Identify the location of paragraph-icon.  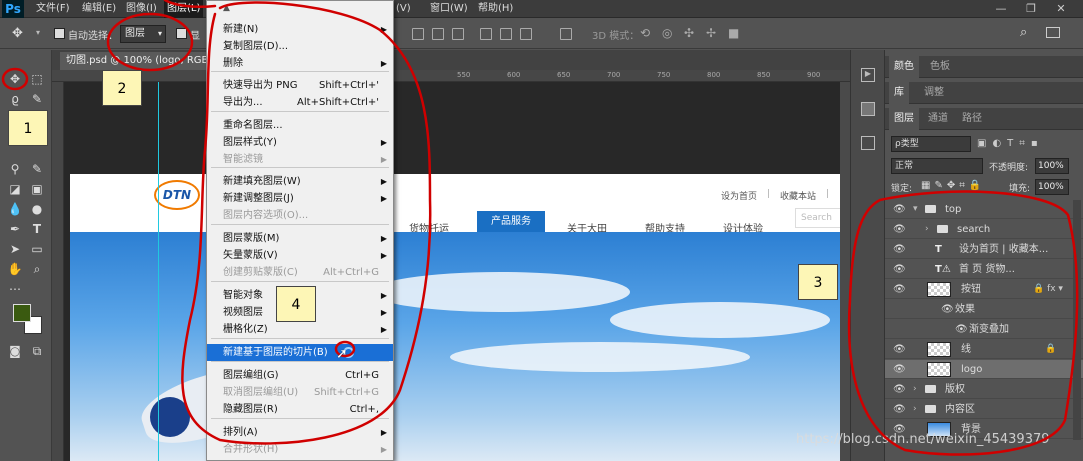
(868, 143).